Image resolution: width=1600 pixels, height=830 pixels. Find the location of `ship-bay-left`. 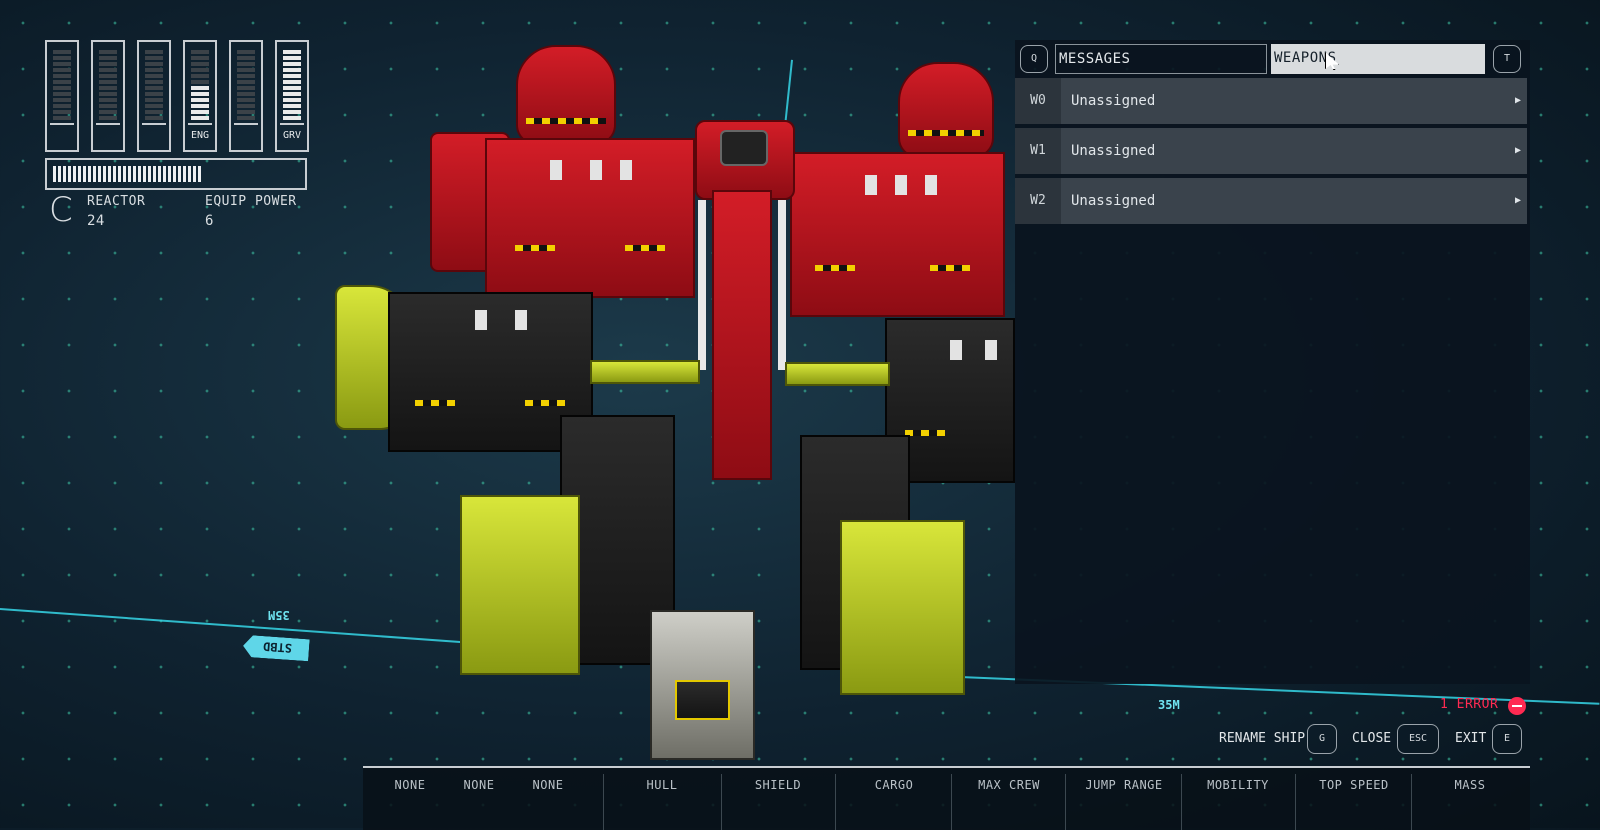

ship-bay-left is located at coordinates (520, 585).